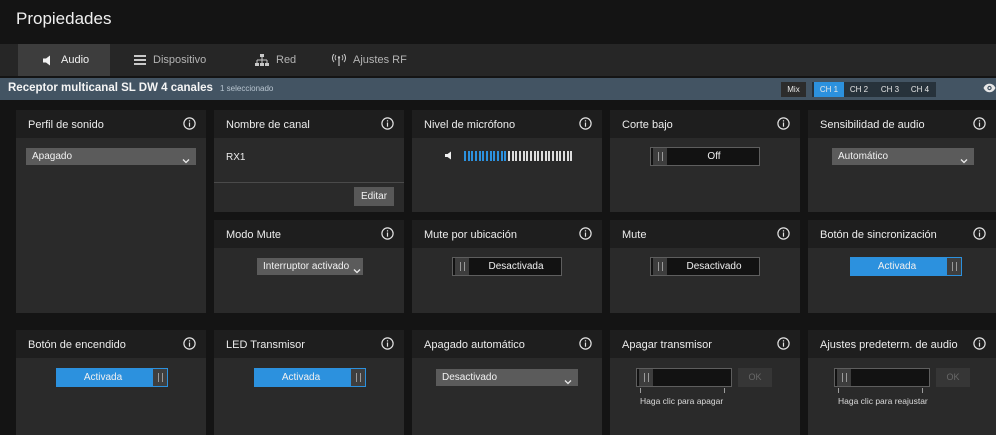  I want to click on mic-level-meter, so click(519, 156).